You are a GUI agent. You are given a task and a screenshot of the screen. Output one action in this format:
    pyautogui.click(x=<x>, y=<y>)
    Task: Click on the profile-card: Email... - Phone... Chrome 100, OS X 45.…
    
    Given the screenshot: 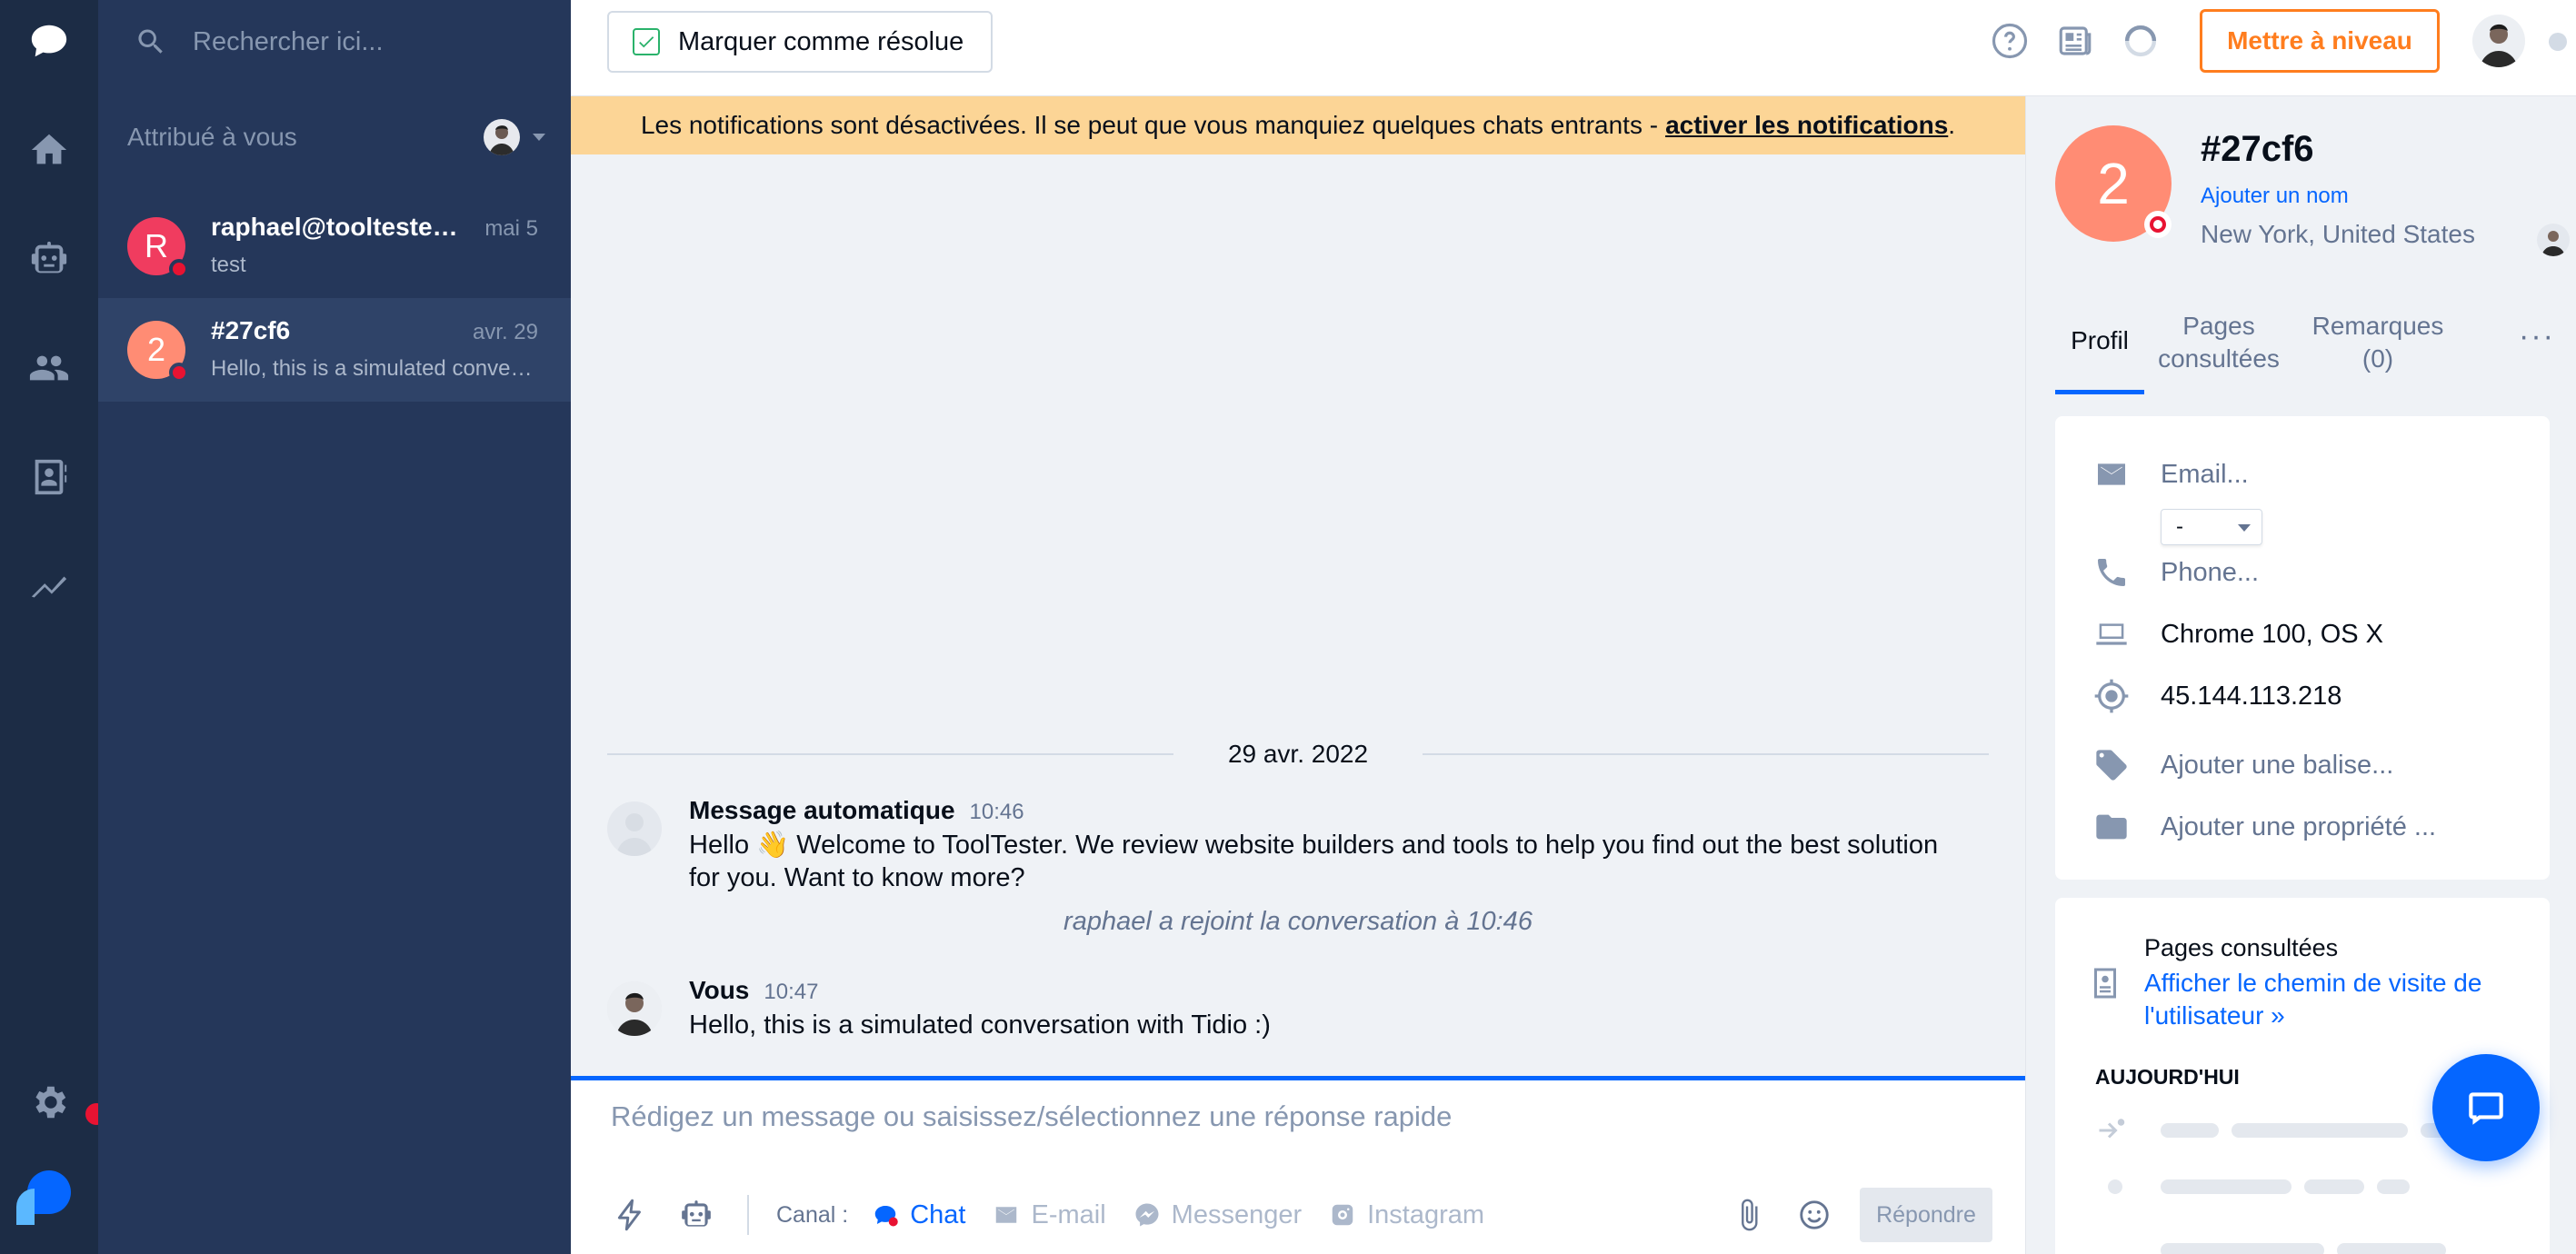 What is the action you would take?
    pyautogui.click(x=2302, y=648)
    